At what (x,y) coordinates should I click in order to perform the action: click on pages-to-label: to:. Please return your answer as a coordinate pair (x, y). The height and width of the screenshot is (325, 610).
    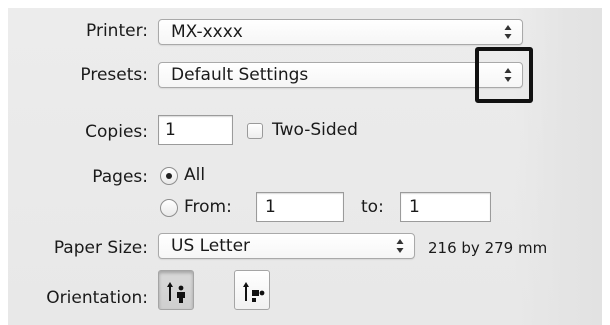
    Looking at the image, I should click on (372, 207).